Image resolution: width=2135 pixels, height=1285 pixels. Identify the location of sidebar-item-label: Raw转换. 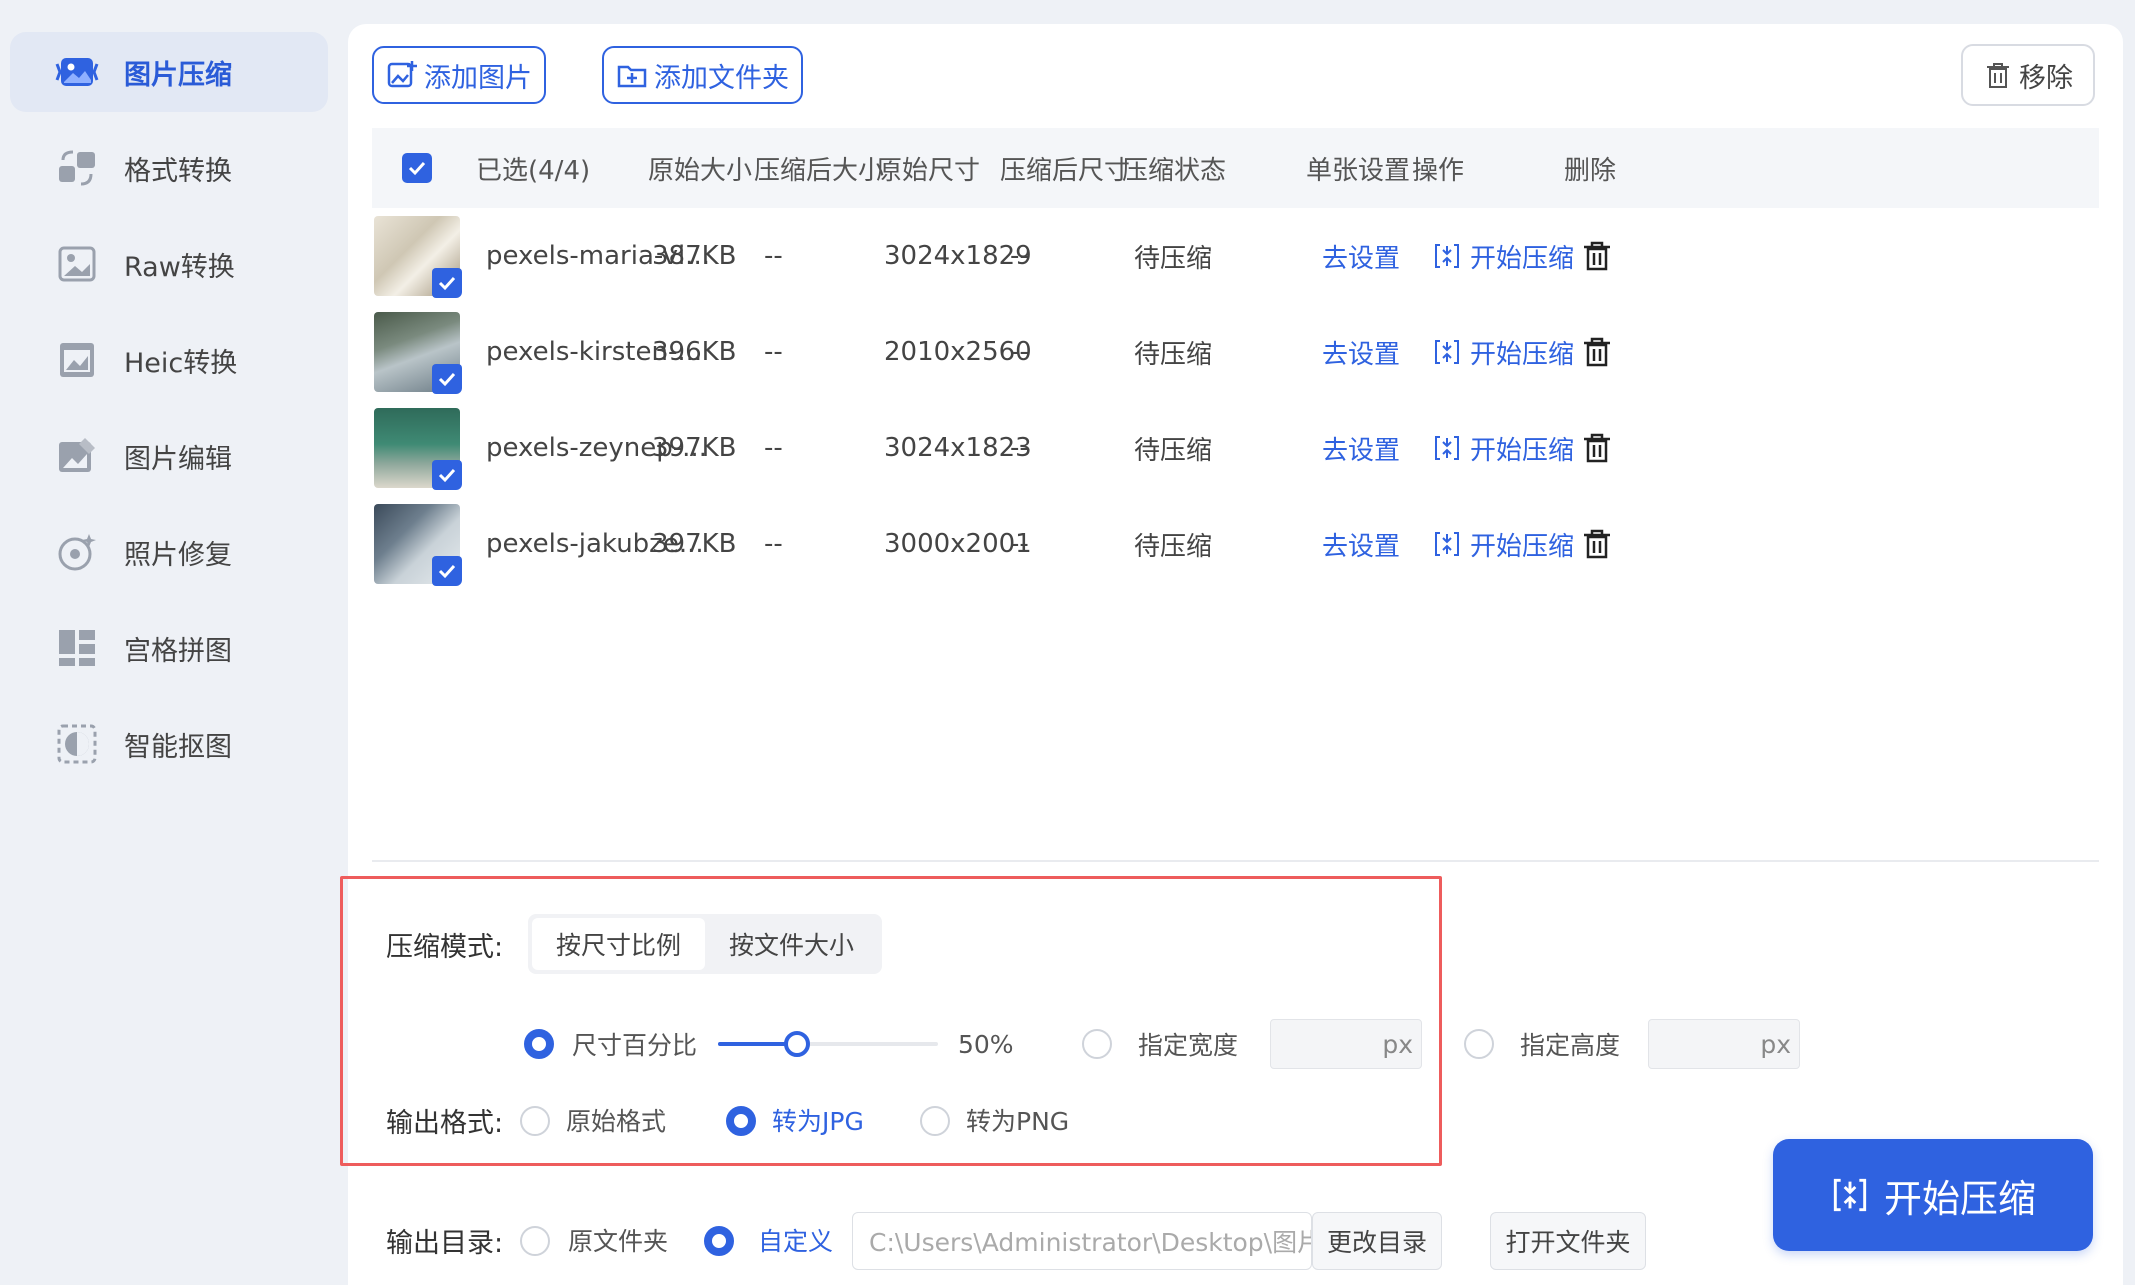
(179, 267).